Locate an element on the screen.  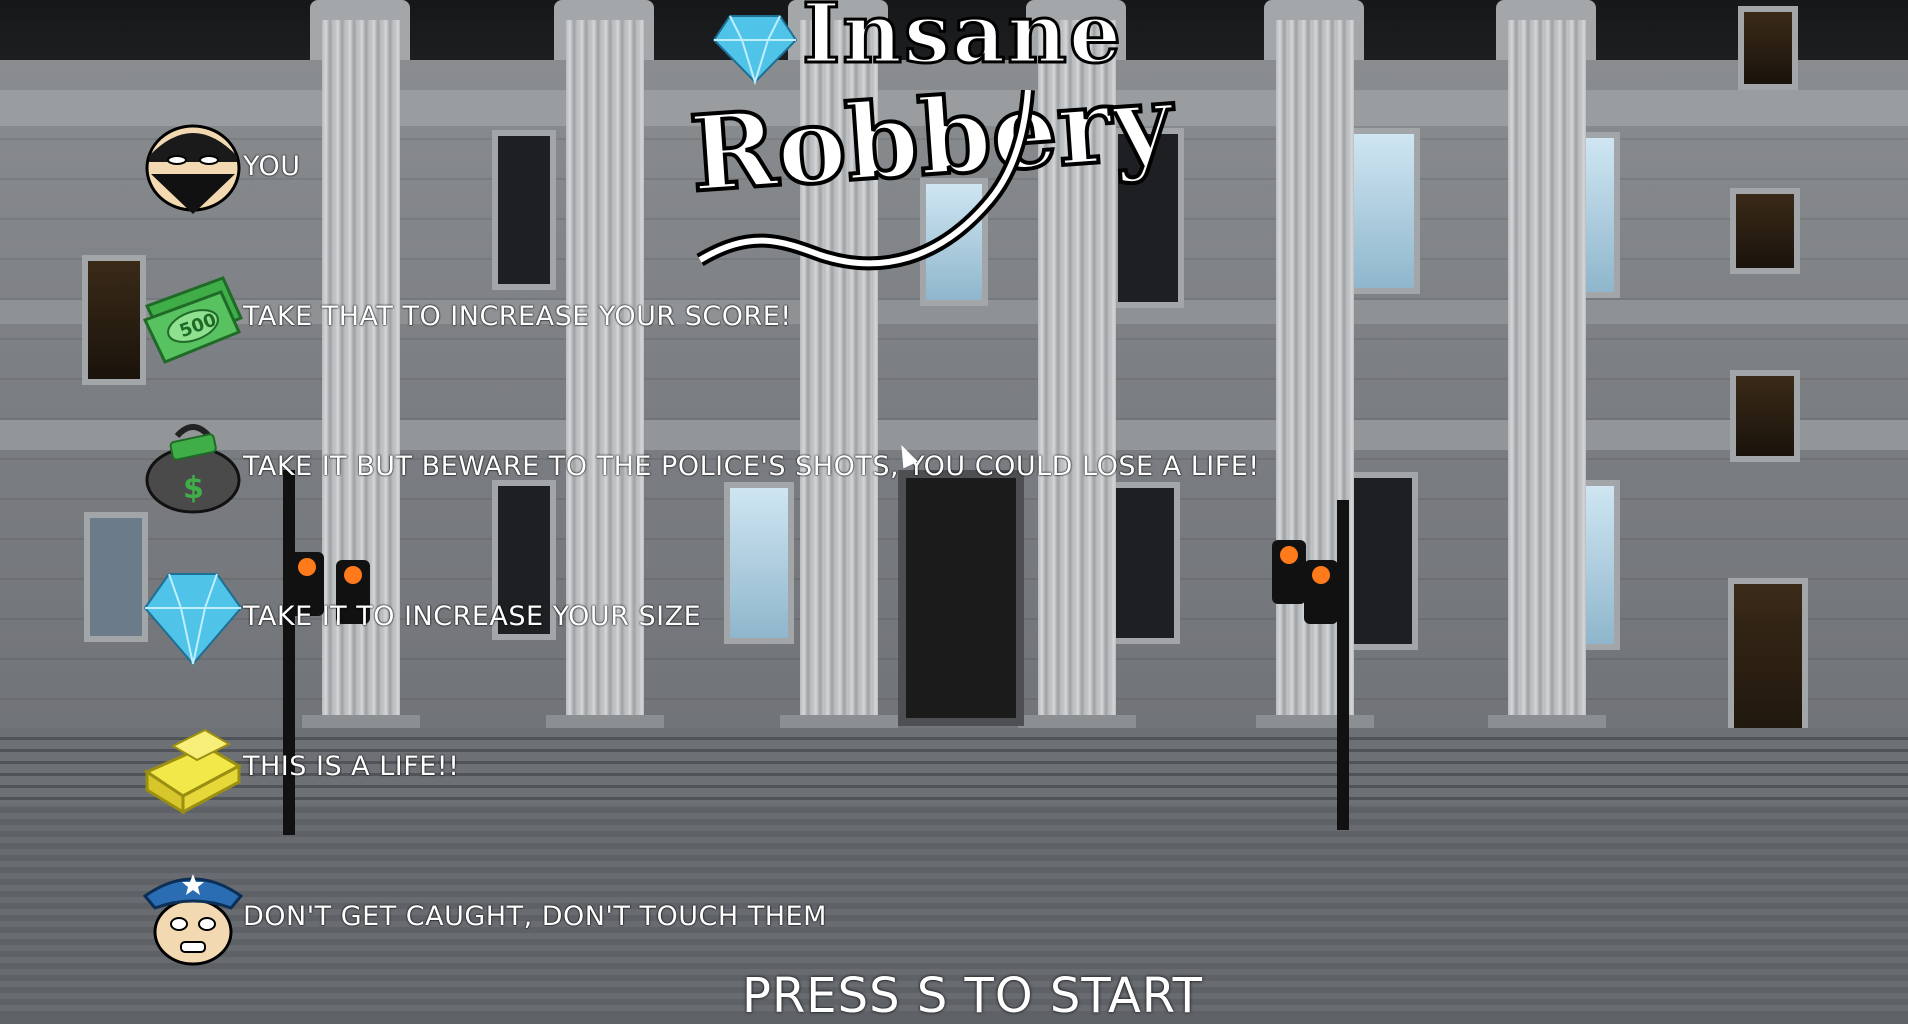
logo-swoosh is located at coordinates (865, 180).